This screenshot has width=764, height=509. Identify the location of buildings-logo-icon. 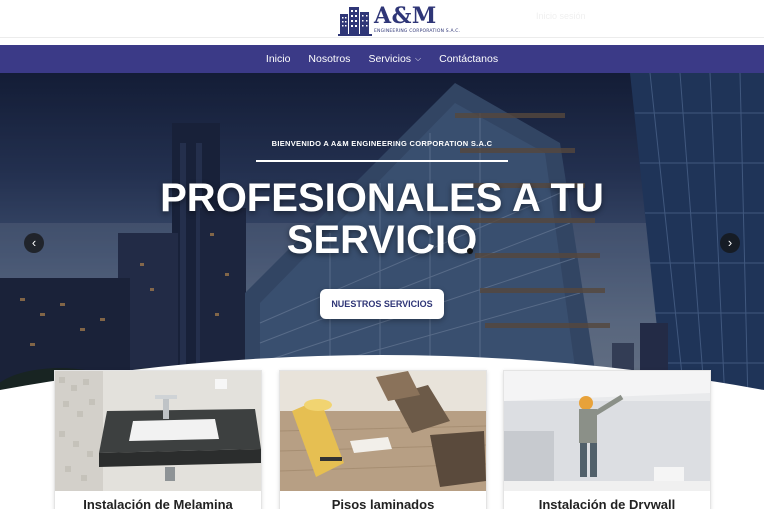
(355, 21).